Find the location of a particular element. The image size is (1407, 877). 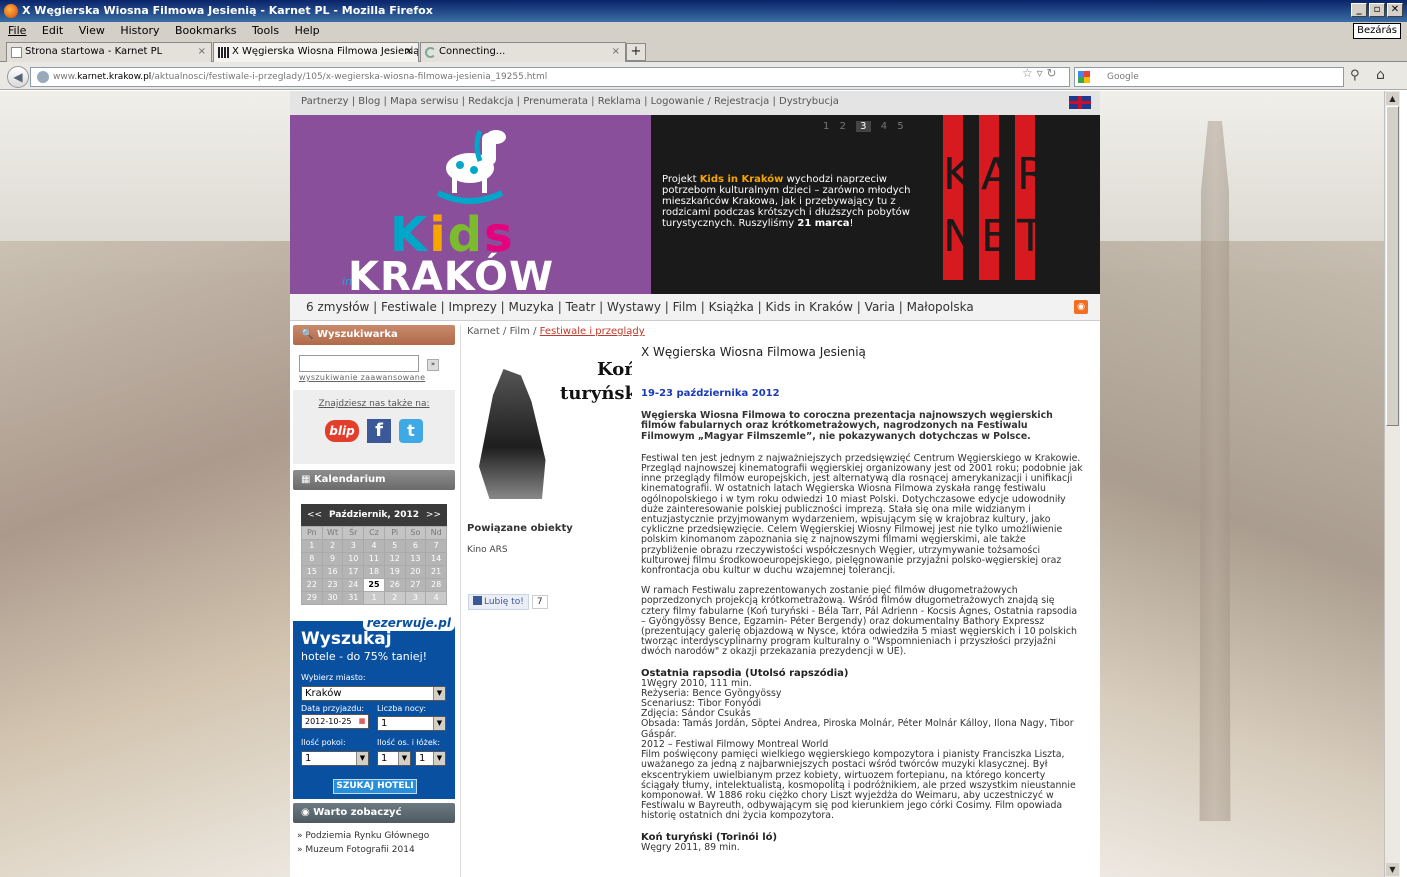

minimize-button: _ is located at coordinates (1359, 10).